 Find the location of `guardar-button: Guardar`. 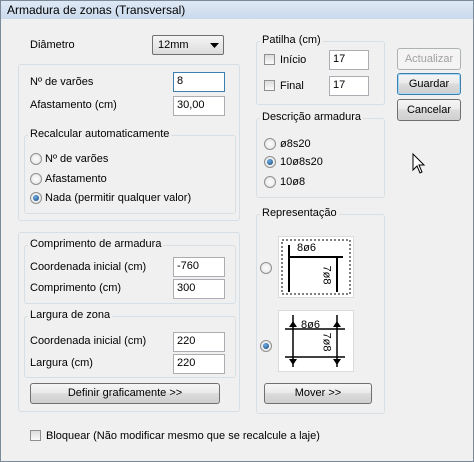

guardar-button: Guardar is located at coordinates (429, 84).